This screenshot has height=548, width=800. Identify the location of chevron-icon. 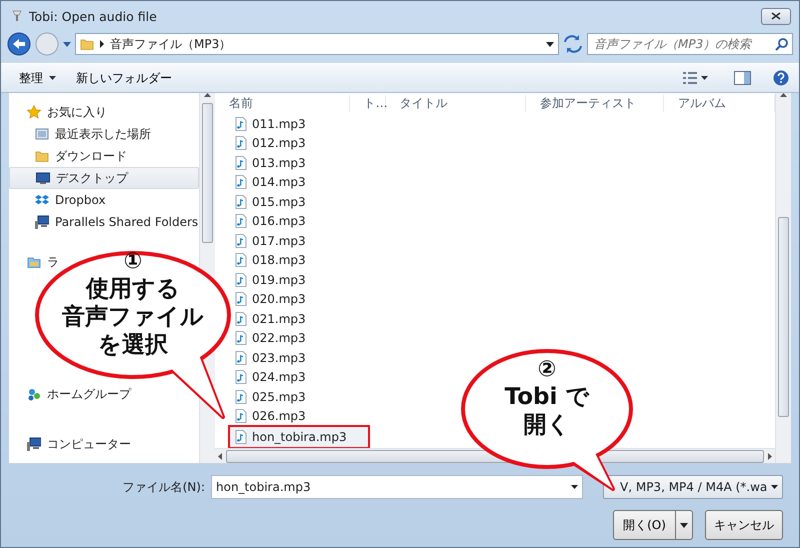
(102, 44).